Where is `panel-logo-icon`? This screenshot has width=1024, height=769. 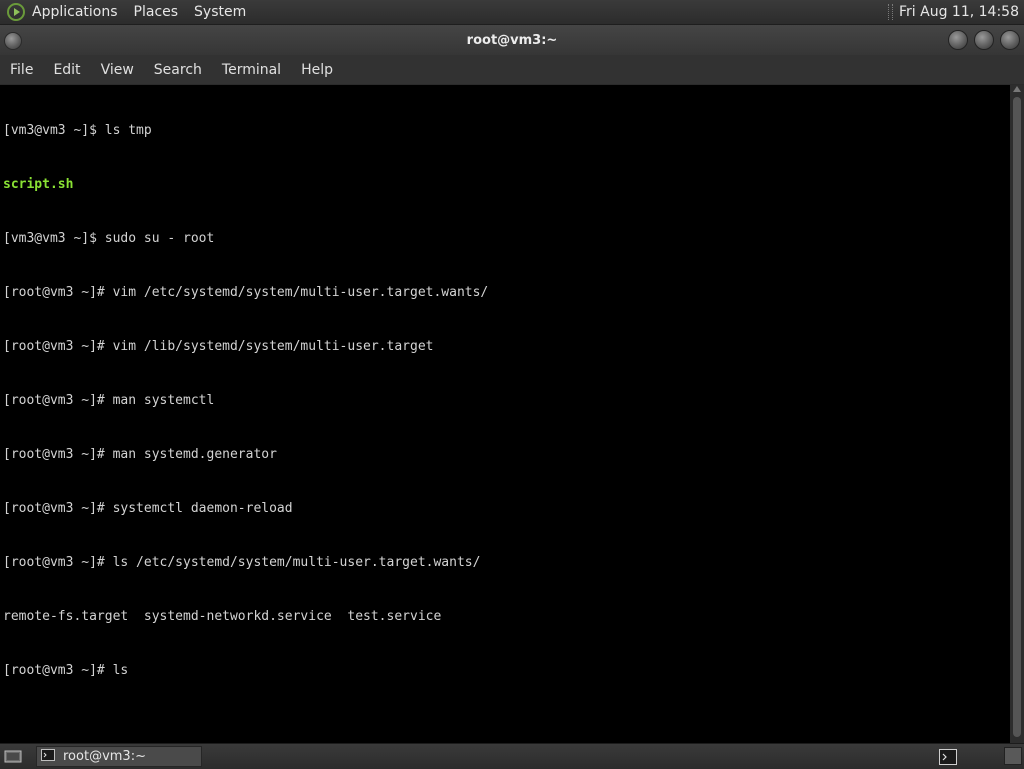
panel-logo-icon is located at coordinates (16, 12).